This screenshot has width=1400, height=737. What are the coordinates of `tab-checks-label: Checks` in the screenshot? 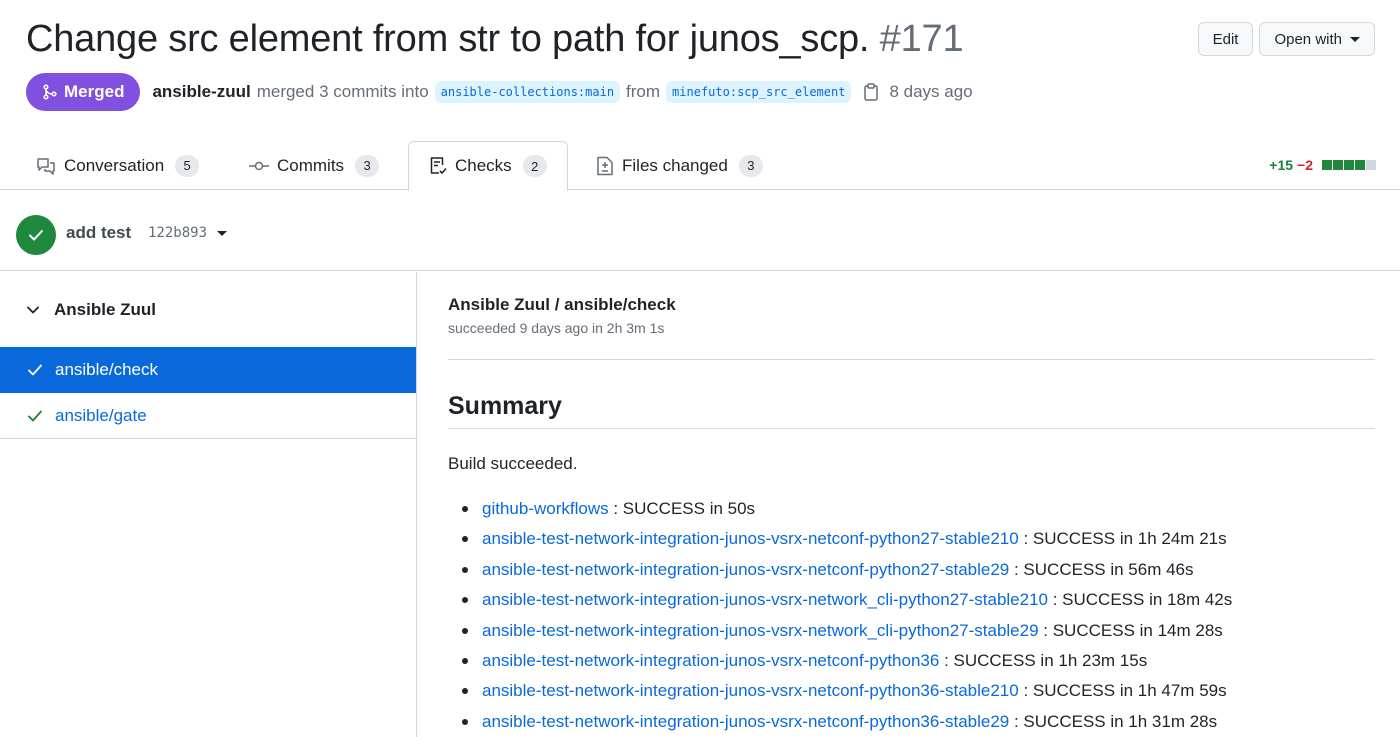 It's located at (483, 165).